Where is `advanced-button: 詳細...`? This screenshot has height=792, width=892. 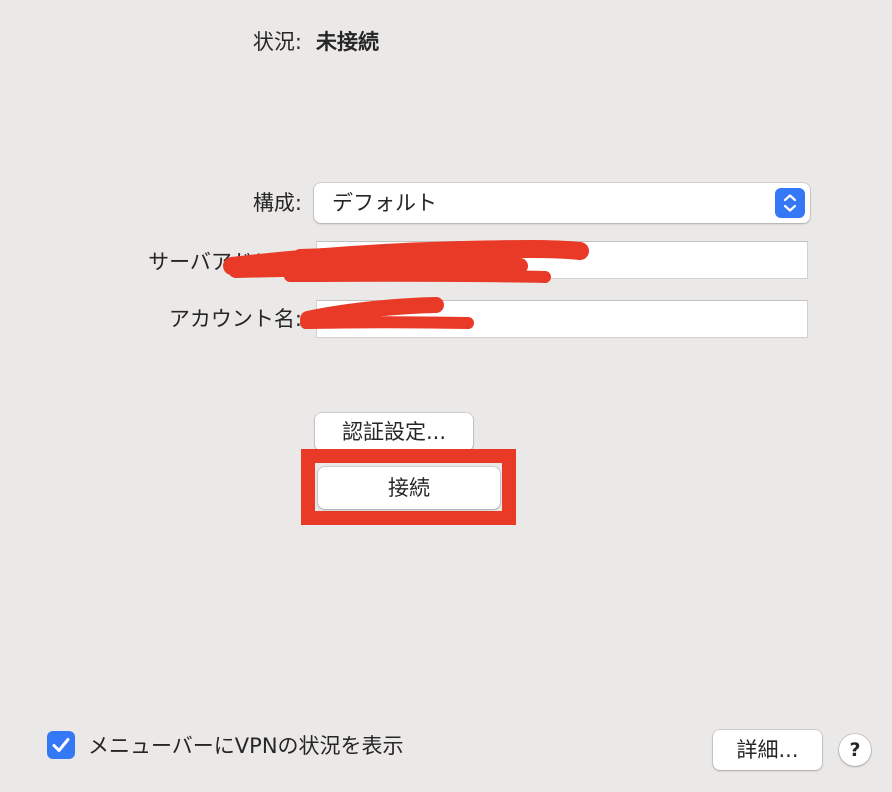
advanced-button: 詳細... is located at coordinates (767, 750).